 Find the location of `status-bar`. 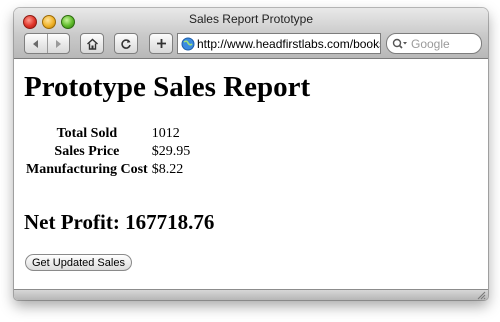

status-bar is located at coordinates (251, 294).